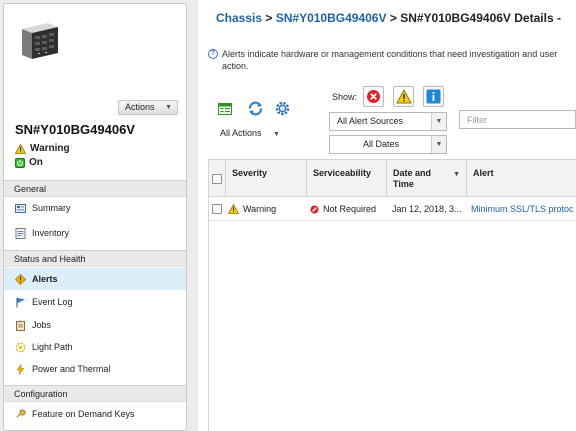 This screenshot has height=431, width=576. Describe the element at coordinates (20, 162) in the screenshot. I see `power-on-icon` at that location.